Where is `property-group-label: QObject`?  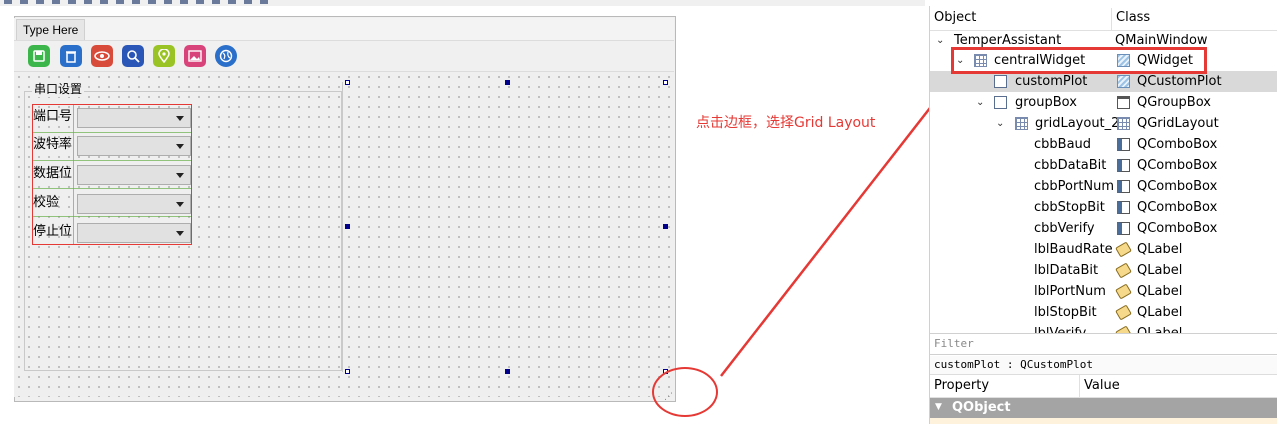 property-group-label: QObject is located at coordinates (981, 407).